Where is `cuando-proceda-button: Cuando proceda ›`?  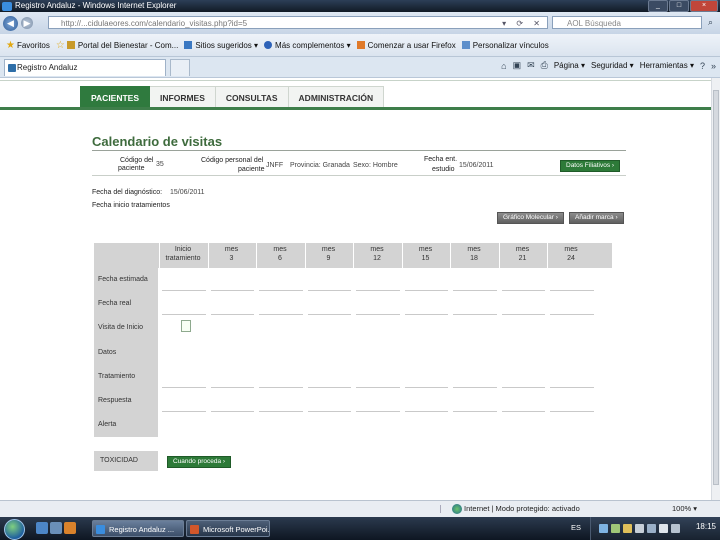
cuando-proceda-button: Cuando proceda › is located at coordinates (199, 462).